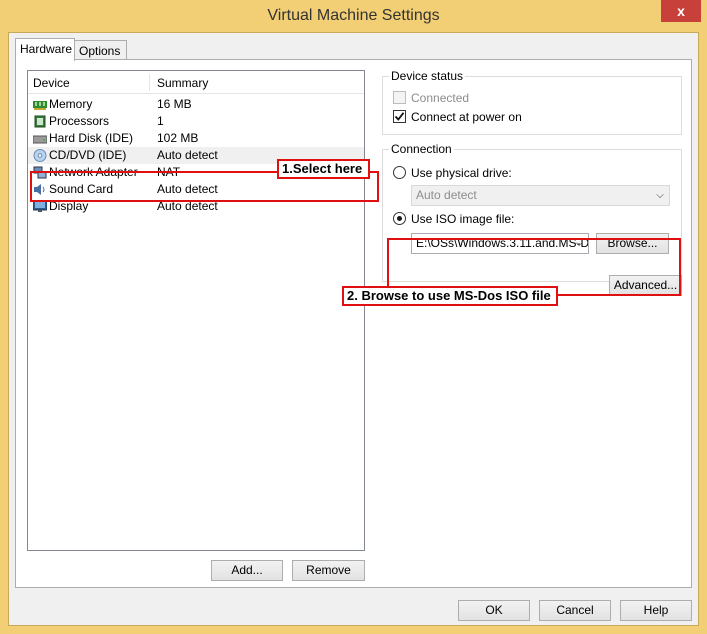 Image resolution: width=707 pixels, height=634 pixels. Describe the element at coordinates (91, 138) in the screenshot. I see `device-name: Hard Disk (IDE)` at that location.